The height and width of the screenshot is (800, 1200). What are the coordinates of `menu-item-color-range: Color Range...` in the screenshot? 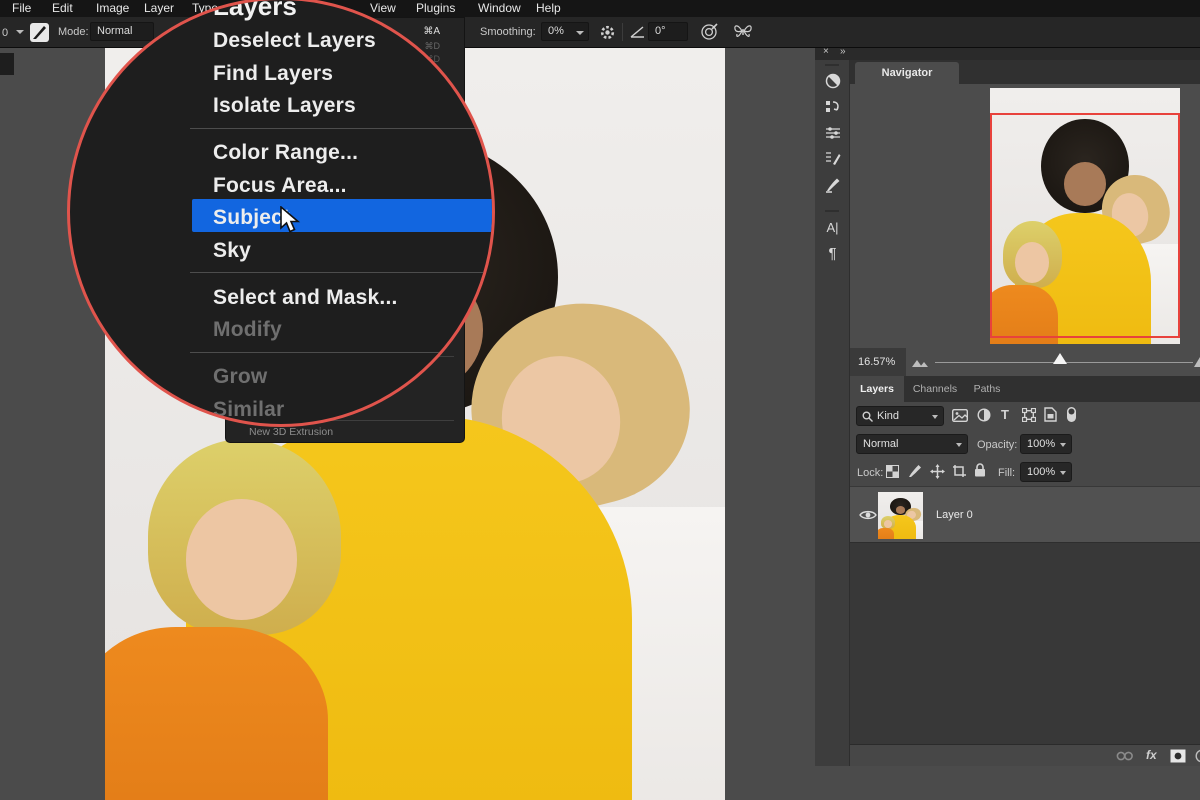 It's located at (352, 152).